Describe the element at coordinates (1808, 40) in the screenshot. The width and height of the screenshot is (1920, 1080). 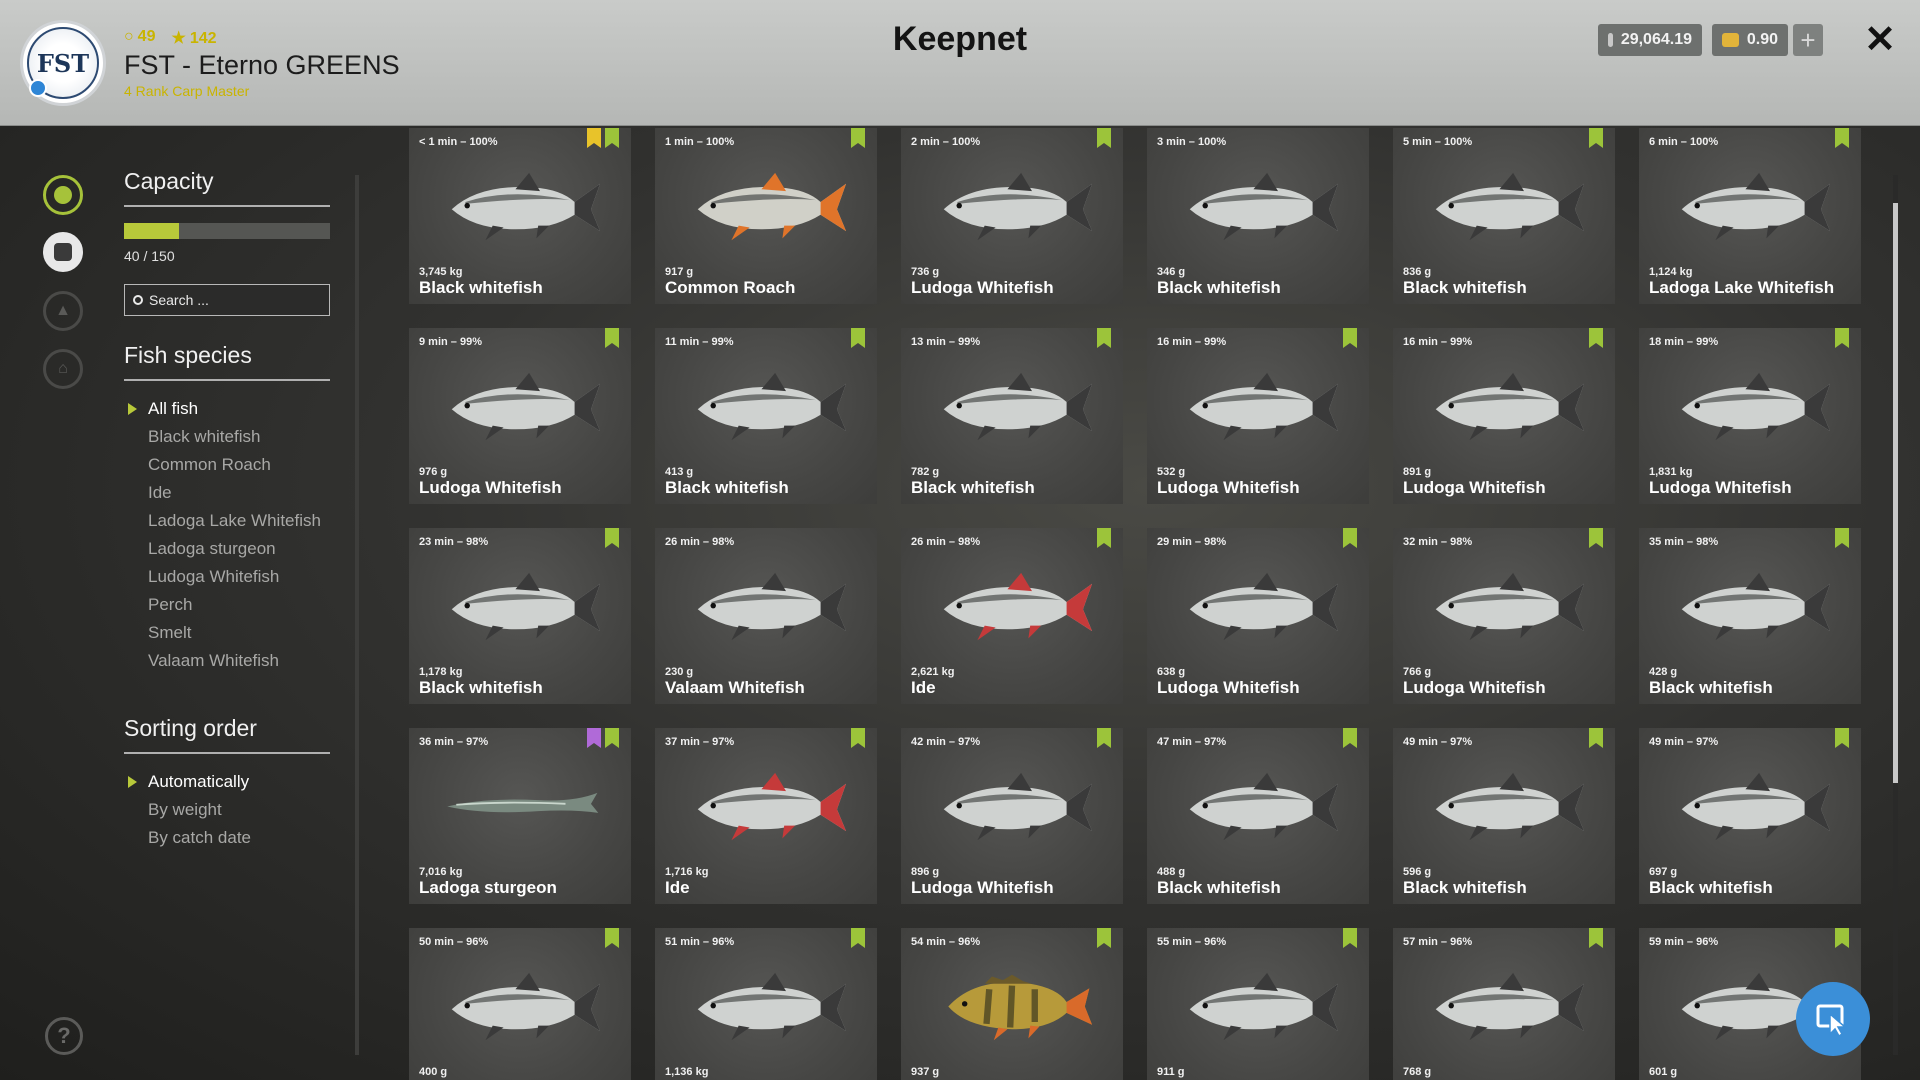
I see `add-gold-button: +` at that location.